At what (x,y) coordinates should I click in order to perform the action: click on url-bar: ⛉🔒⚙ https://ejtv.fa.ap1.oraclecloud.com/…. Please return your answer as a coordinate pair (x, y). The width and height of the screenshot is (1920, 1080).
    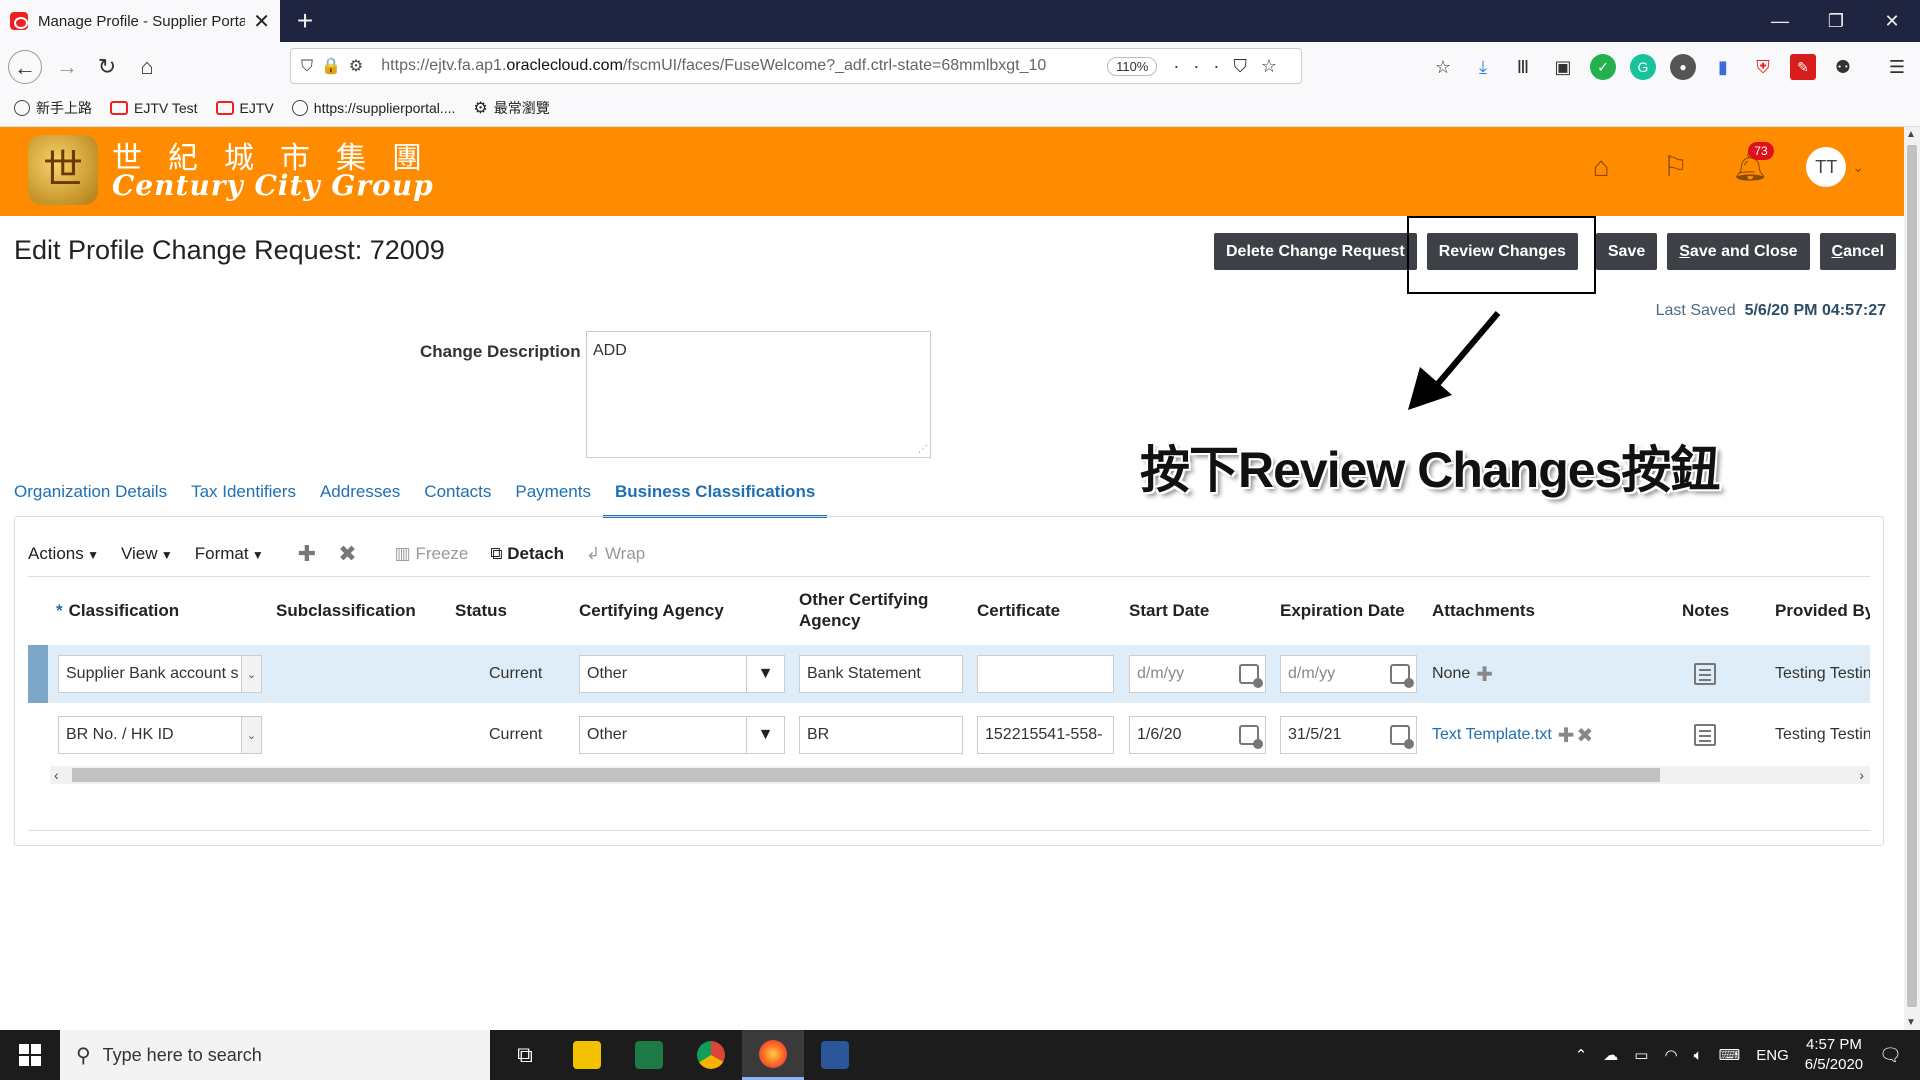
    Looking at the image, I should click on (796, 66).